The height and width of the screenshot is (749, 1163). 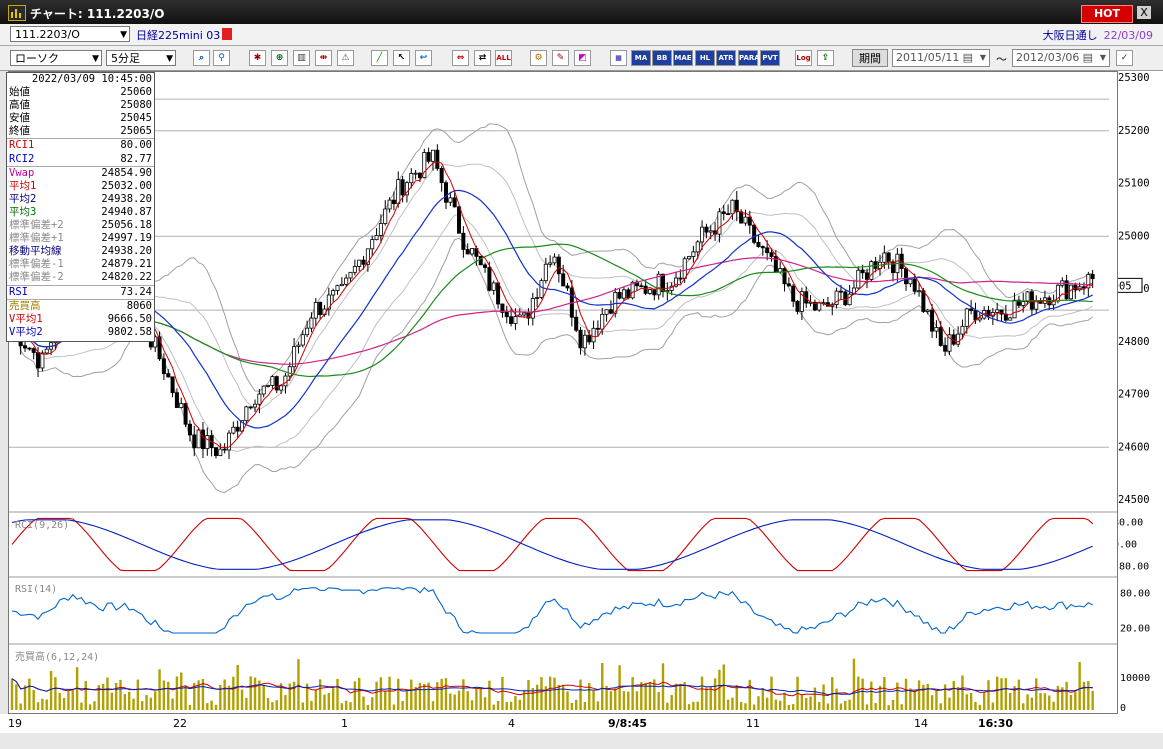 What do you see at coordinates (345, 58) in the screenshot?
I see `warning-icon: ⚠` at bounding box center [345, 58].